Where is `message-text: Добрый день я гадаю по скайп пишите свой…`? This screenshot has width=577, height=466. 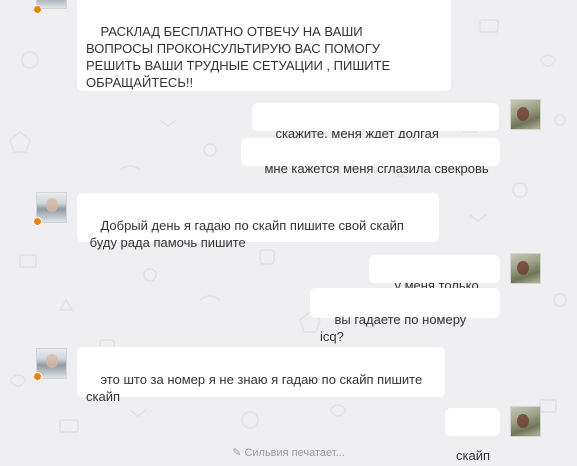 message-text: Добрый день я гадаю по скайп пишите свой… is located at coordinates (246, 234).